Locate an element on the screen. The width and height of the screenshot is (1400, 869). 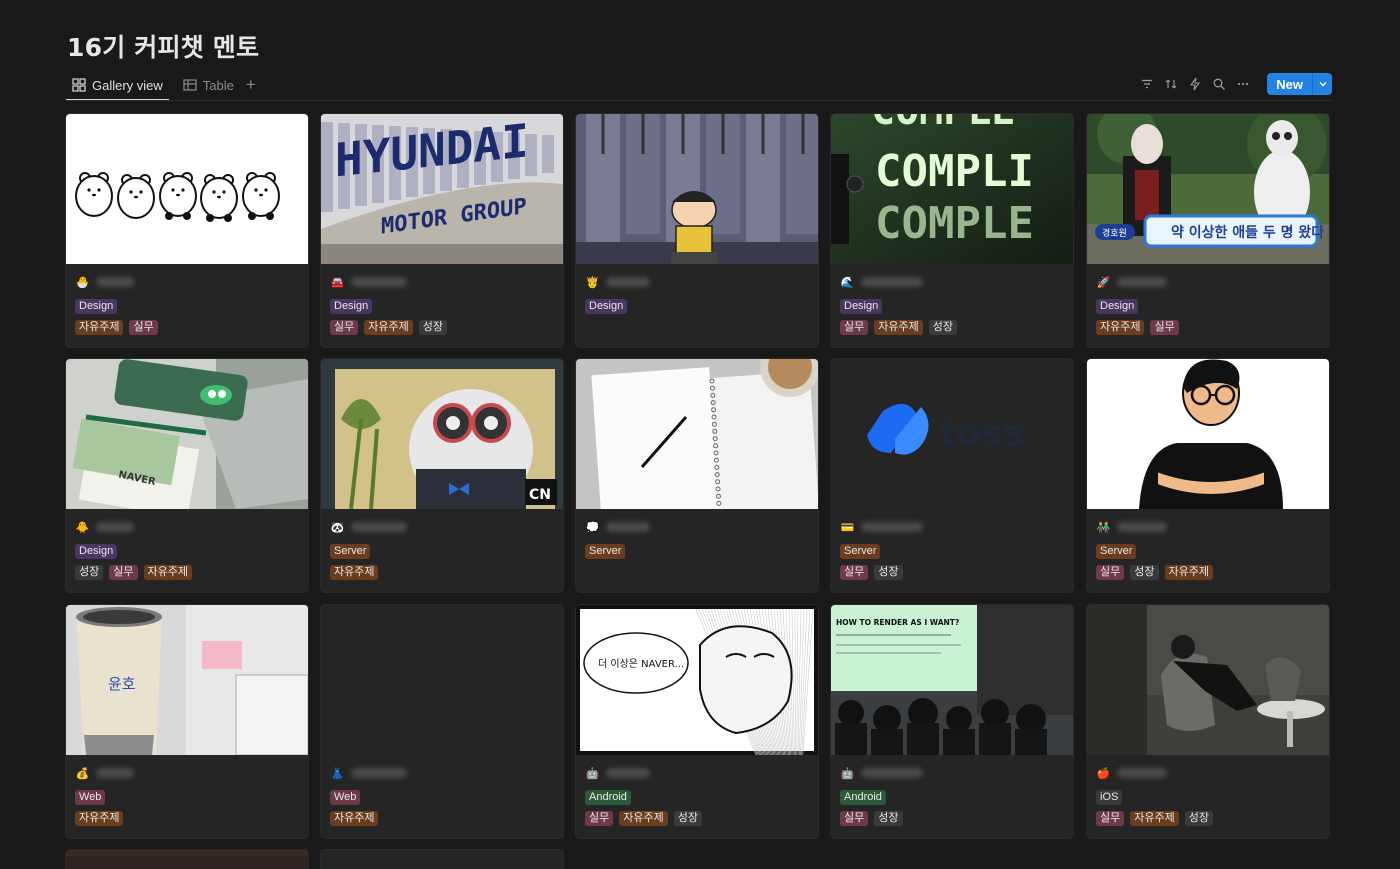
card-cover-image: 약 이상한 애들 두 명 왔다 경호원 is located at coordinates (1208, 189).